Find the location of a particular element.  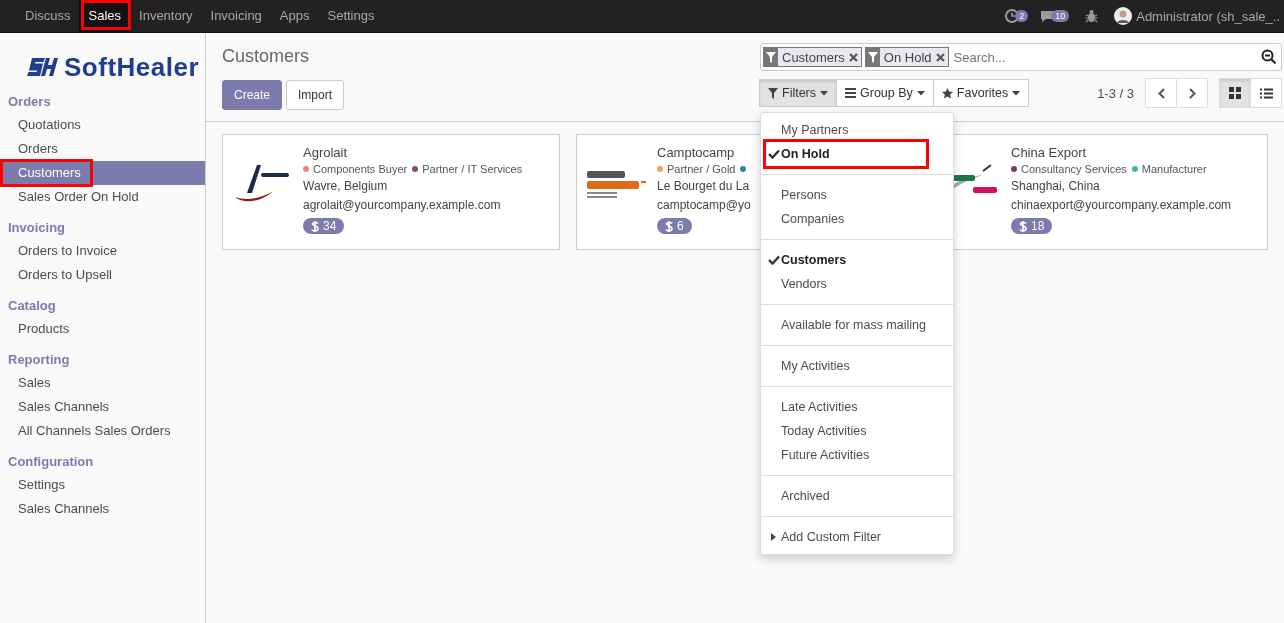

tag-label: Components Buyer is located at coordinates (360, 169).